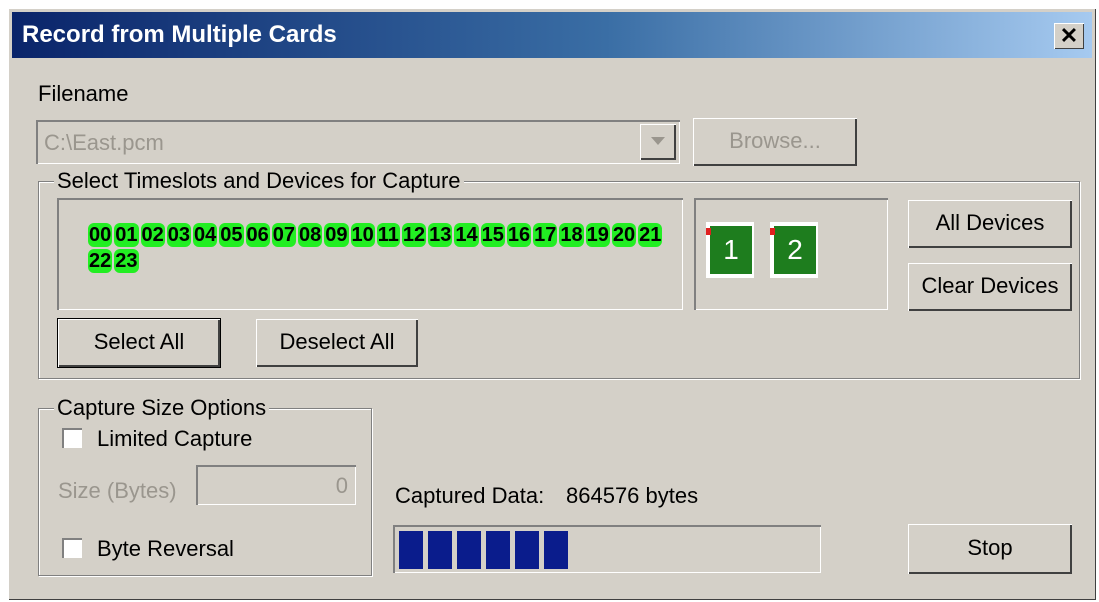  Describe the element at coordinates (466, 235) in the screenshot. I see `timeslot-14: 14` at that location.